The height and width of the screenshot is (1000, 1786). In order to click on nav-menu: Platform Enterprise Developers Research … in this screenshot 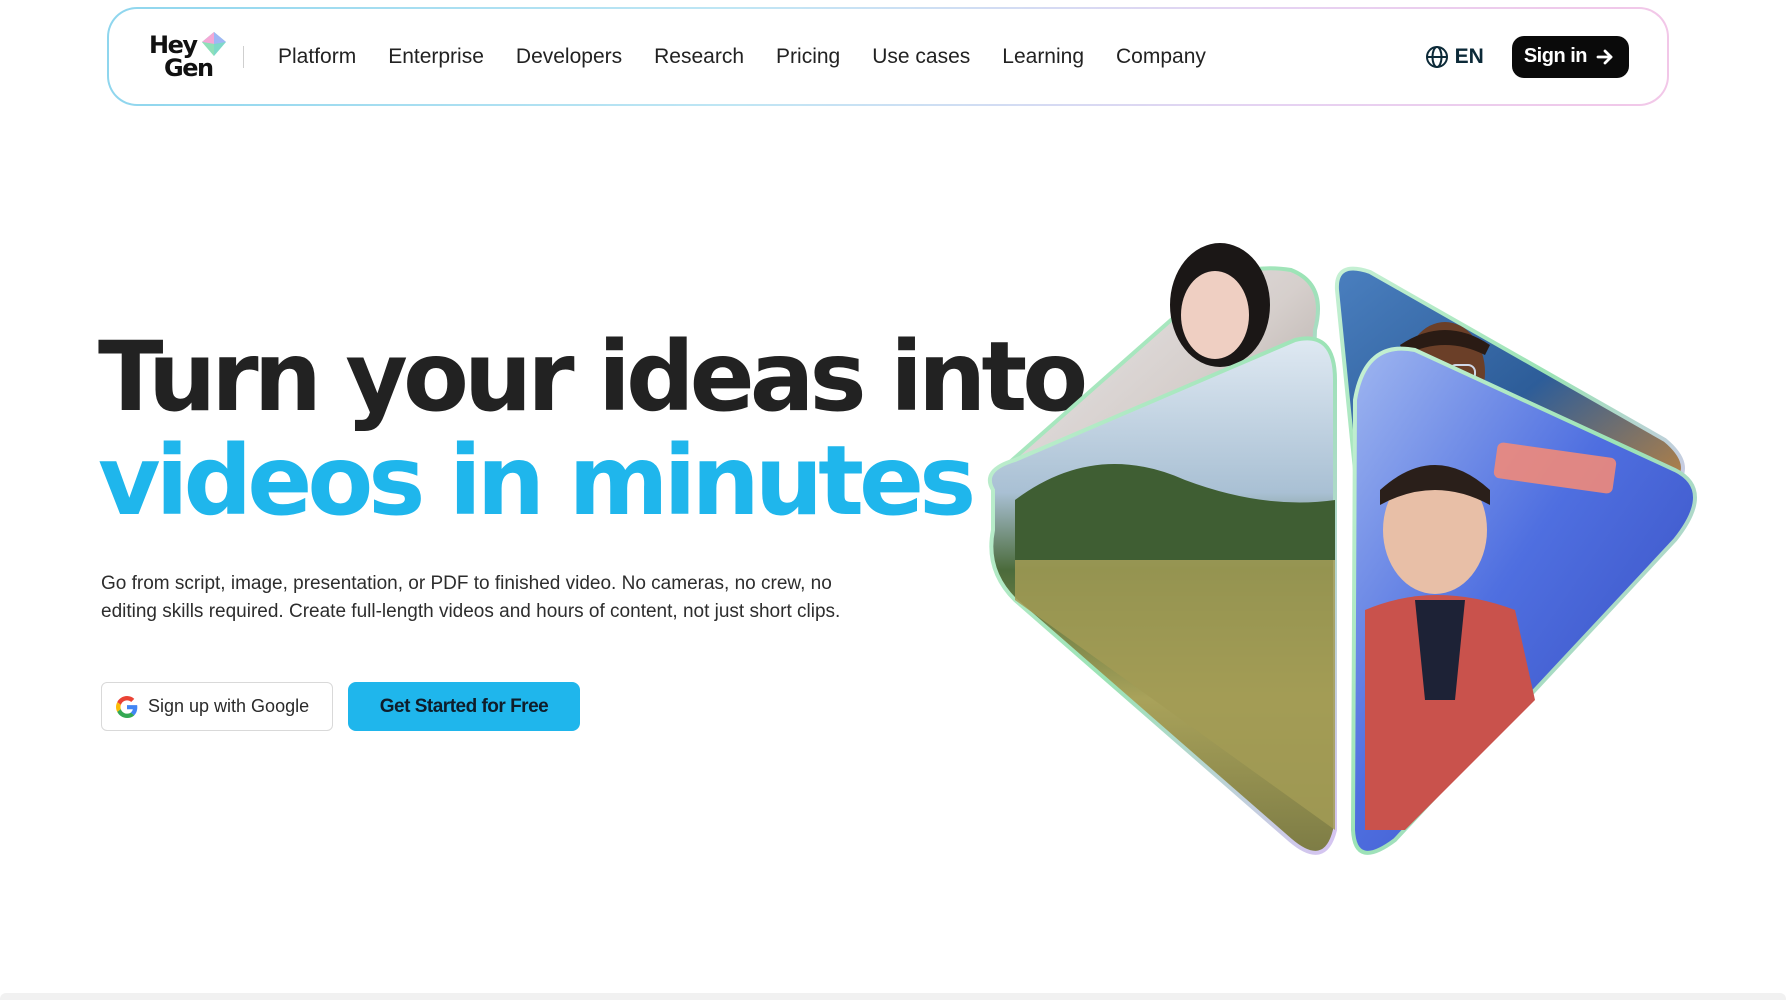, I will do `click(758, 57)`.